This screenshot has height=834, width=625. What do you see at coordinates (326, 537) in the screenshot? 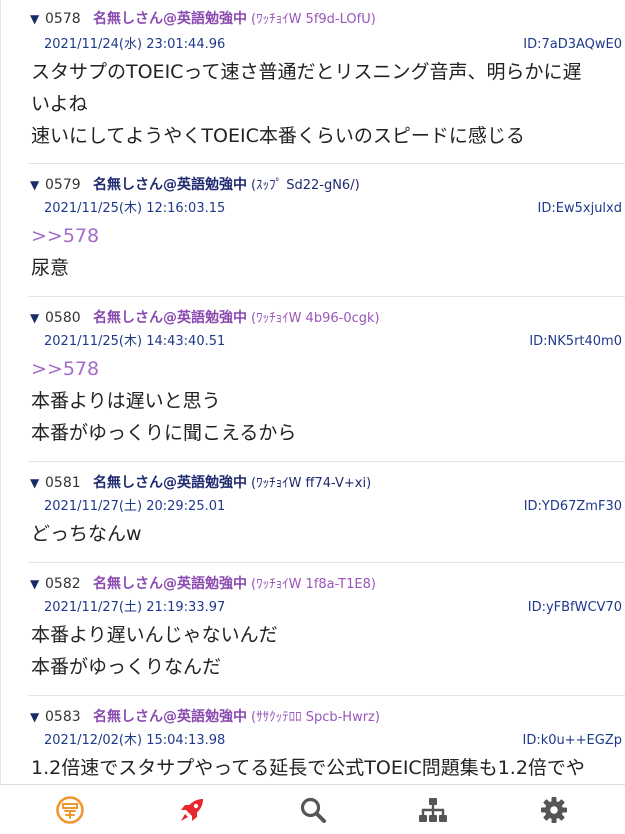
I see `post-body: どっちなんw` at bounding box center [326, 537].